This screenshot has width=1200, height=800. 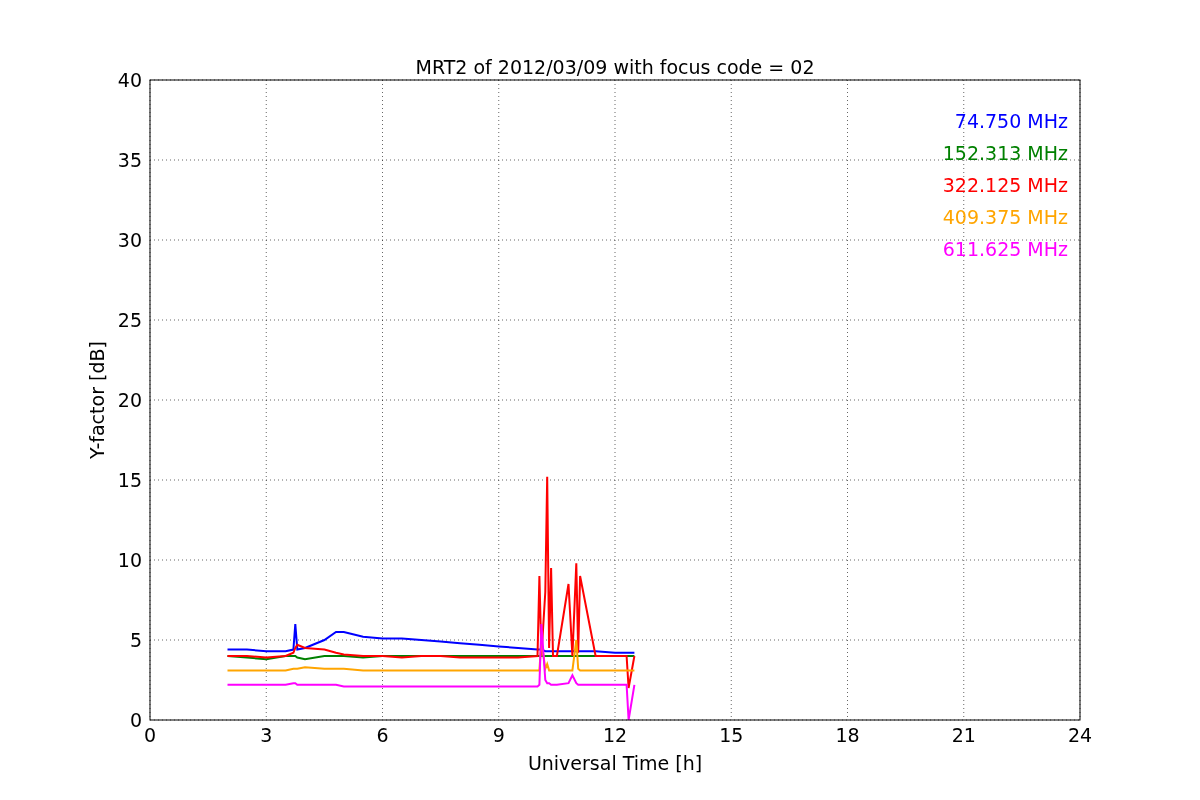 What do you see at coordinates (266, 735) in the screenshot?
I see `x-tick-label: 3` at bounding box center [266, 735].